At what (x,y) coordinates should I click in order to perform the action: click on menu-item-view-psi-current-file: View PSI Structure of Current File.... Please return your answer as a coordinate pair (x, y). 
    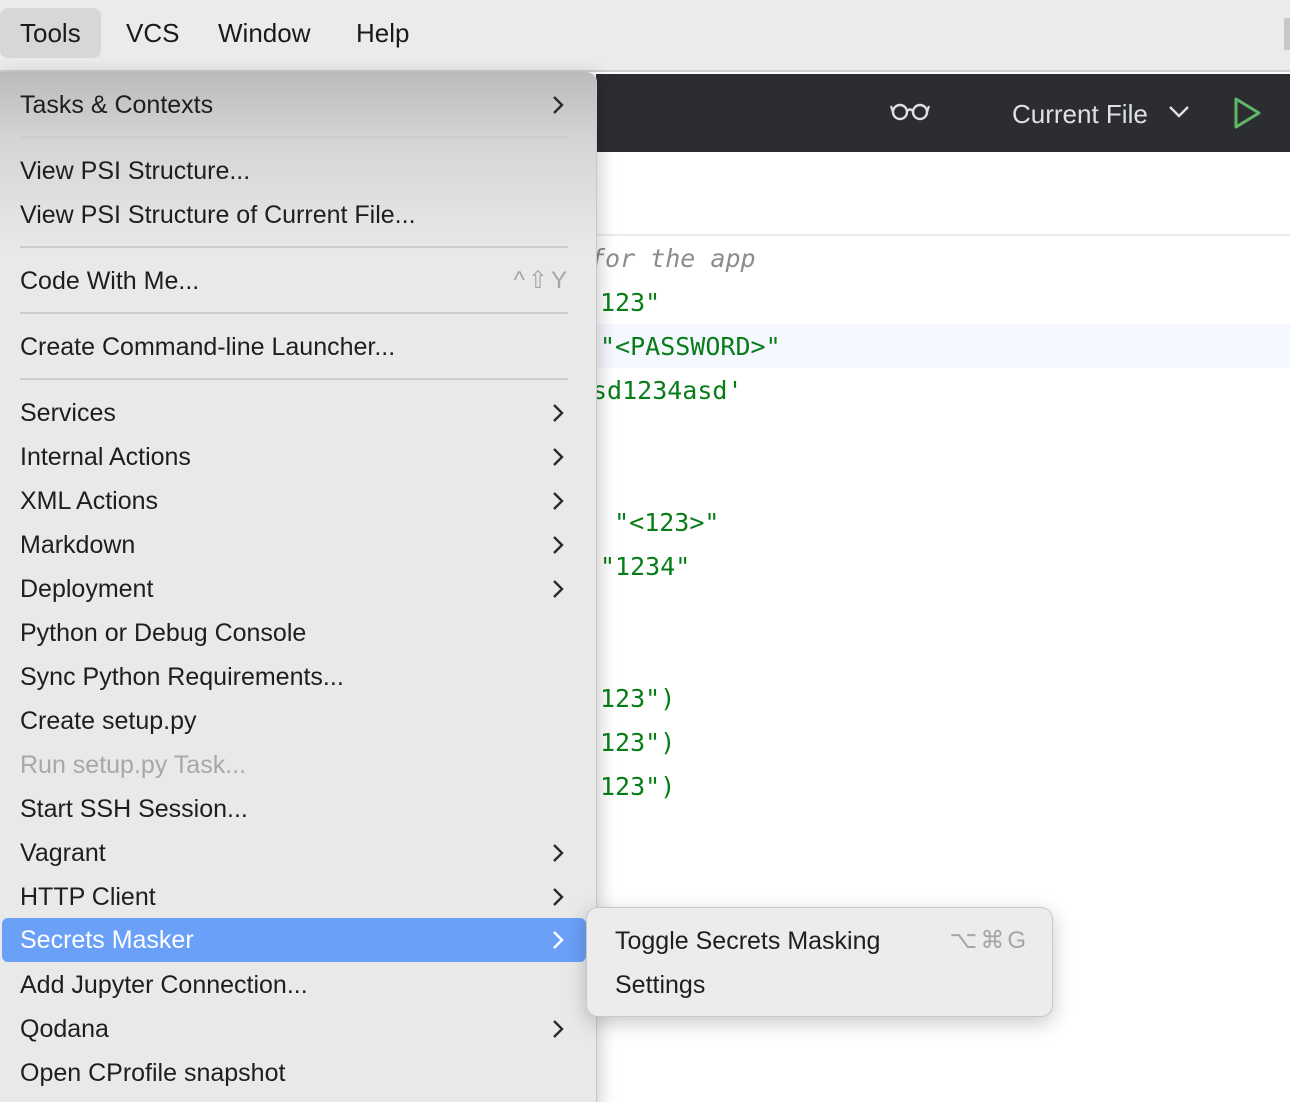
    Looking at the image, I should click on (294, 215).